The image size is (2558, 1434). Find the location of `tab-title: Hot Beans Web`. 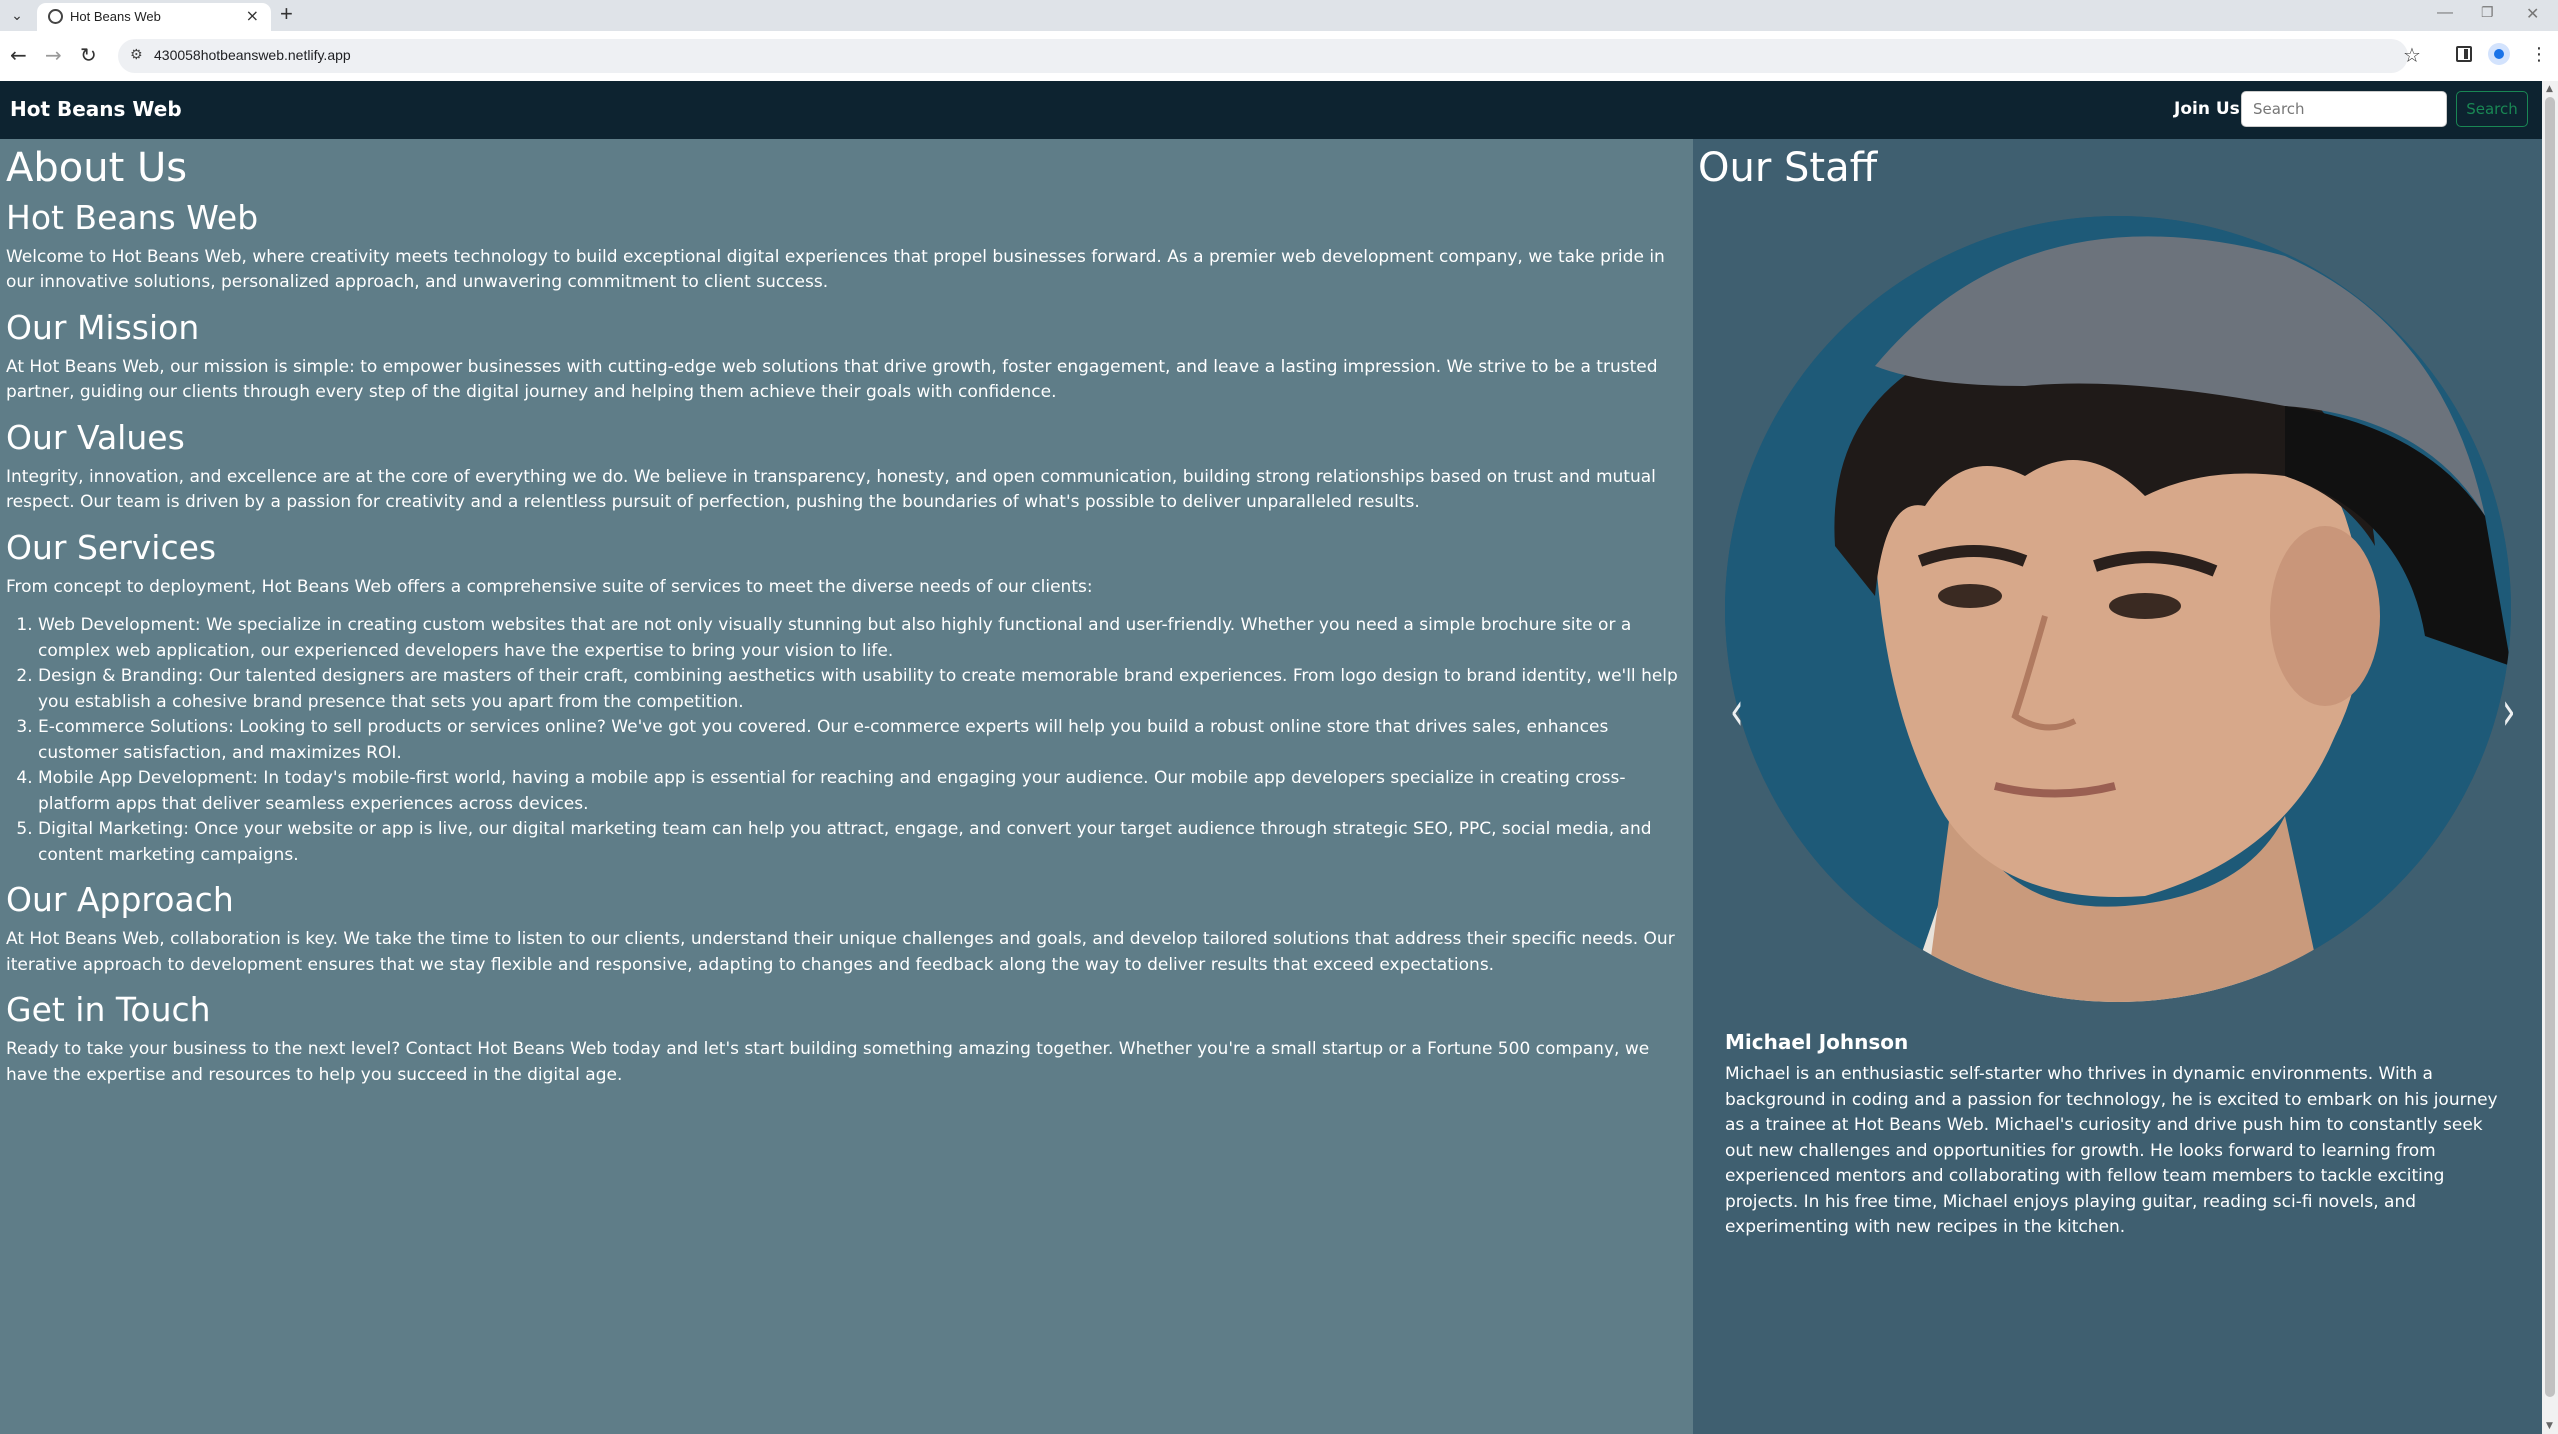

tab-title: Hot Beans Web is located at coordinates (115, 16).